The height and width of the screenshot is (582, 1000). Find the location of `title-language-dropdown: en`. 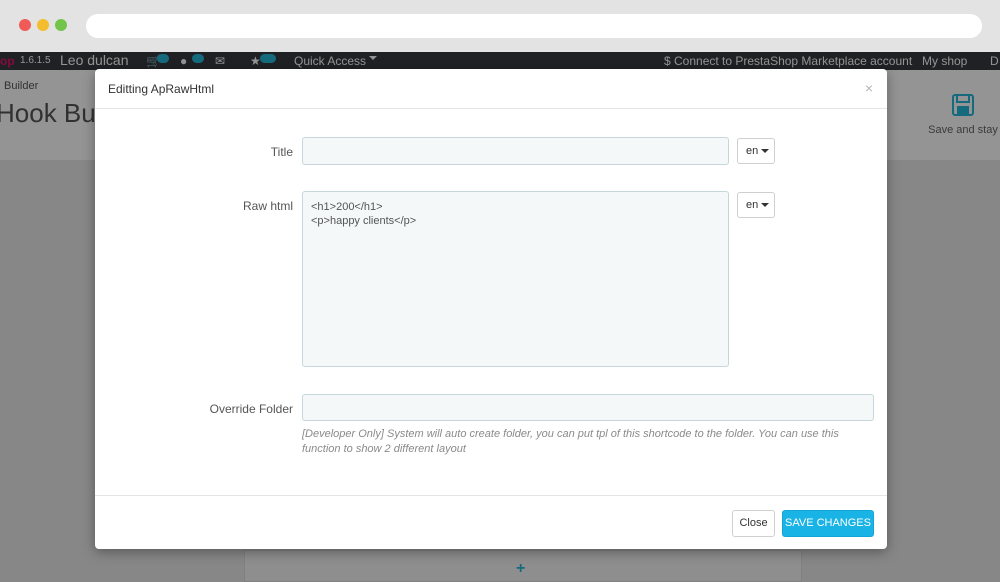

title-language-dropdown: en is located at coordinates (756, 151).